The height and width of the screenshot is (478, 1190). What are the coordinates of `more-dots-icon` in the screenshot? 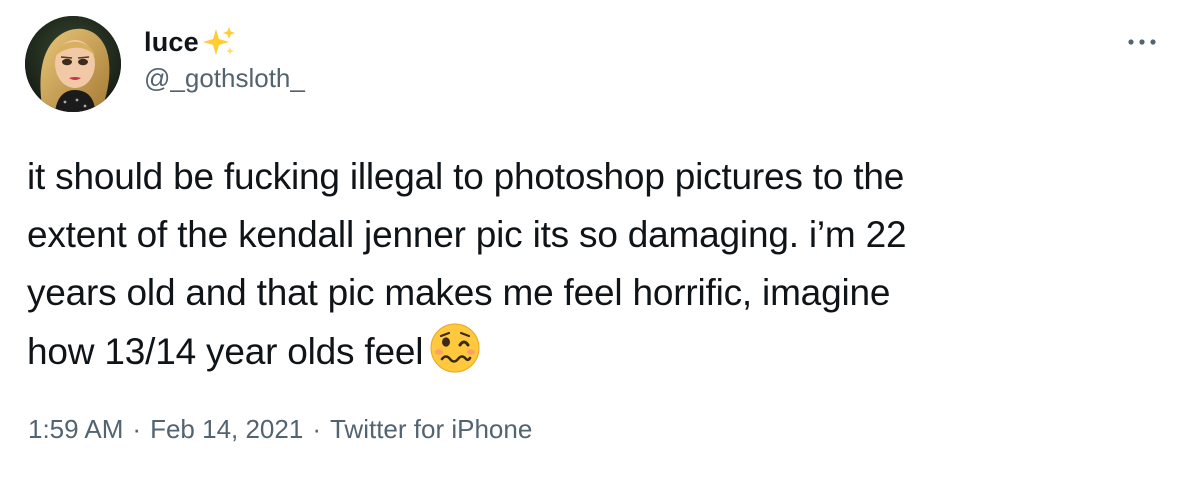 It's located at (1142, 42).